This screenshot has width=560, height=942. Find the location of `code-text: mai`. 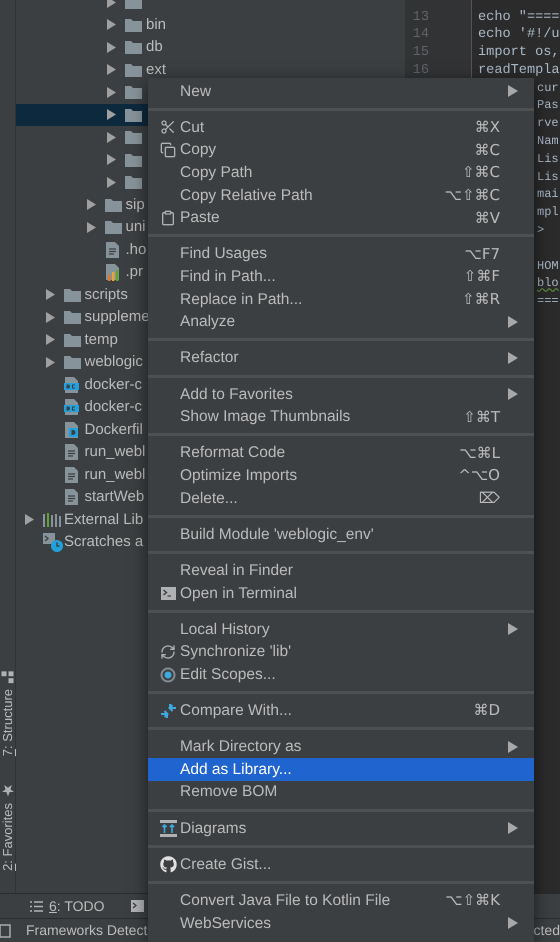

code-text: mai is located at coordinates (548, 194).